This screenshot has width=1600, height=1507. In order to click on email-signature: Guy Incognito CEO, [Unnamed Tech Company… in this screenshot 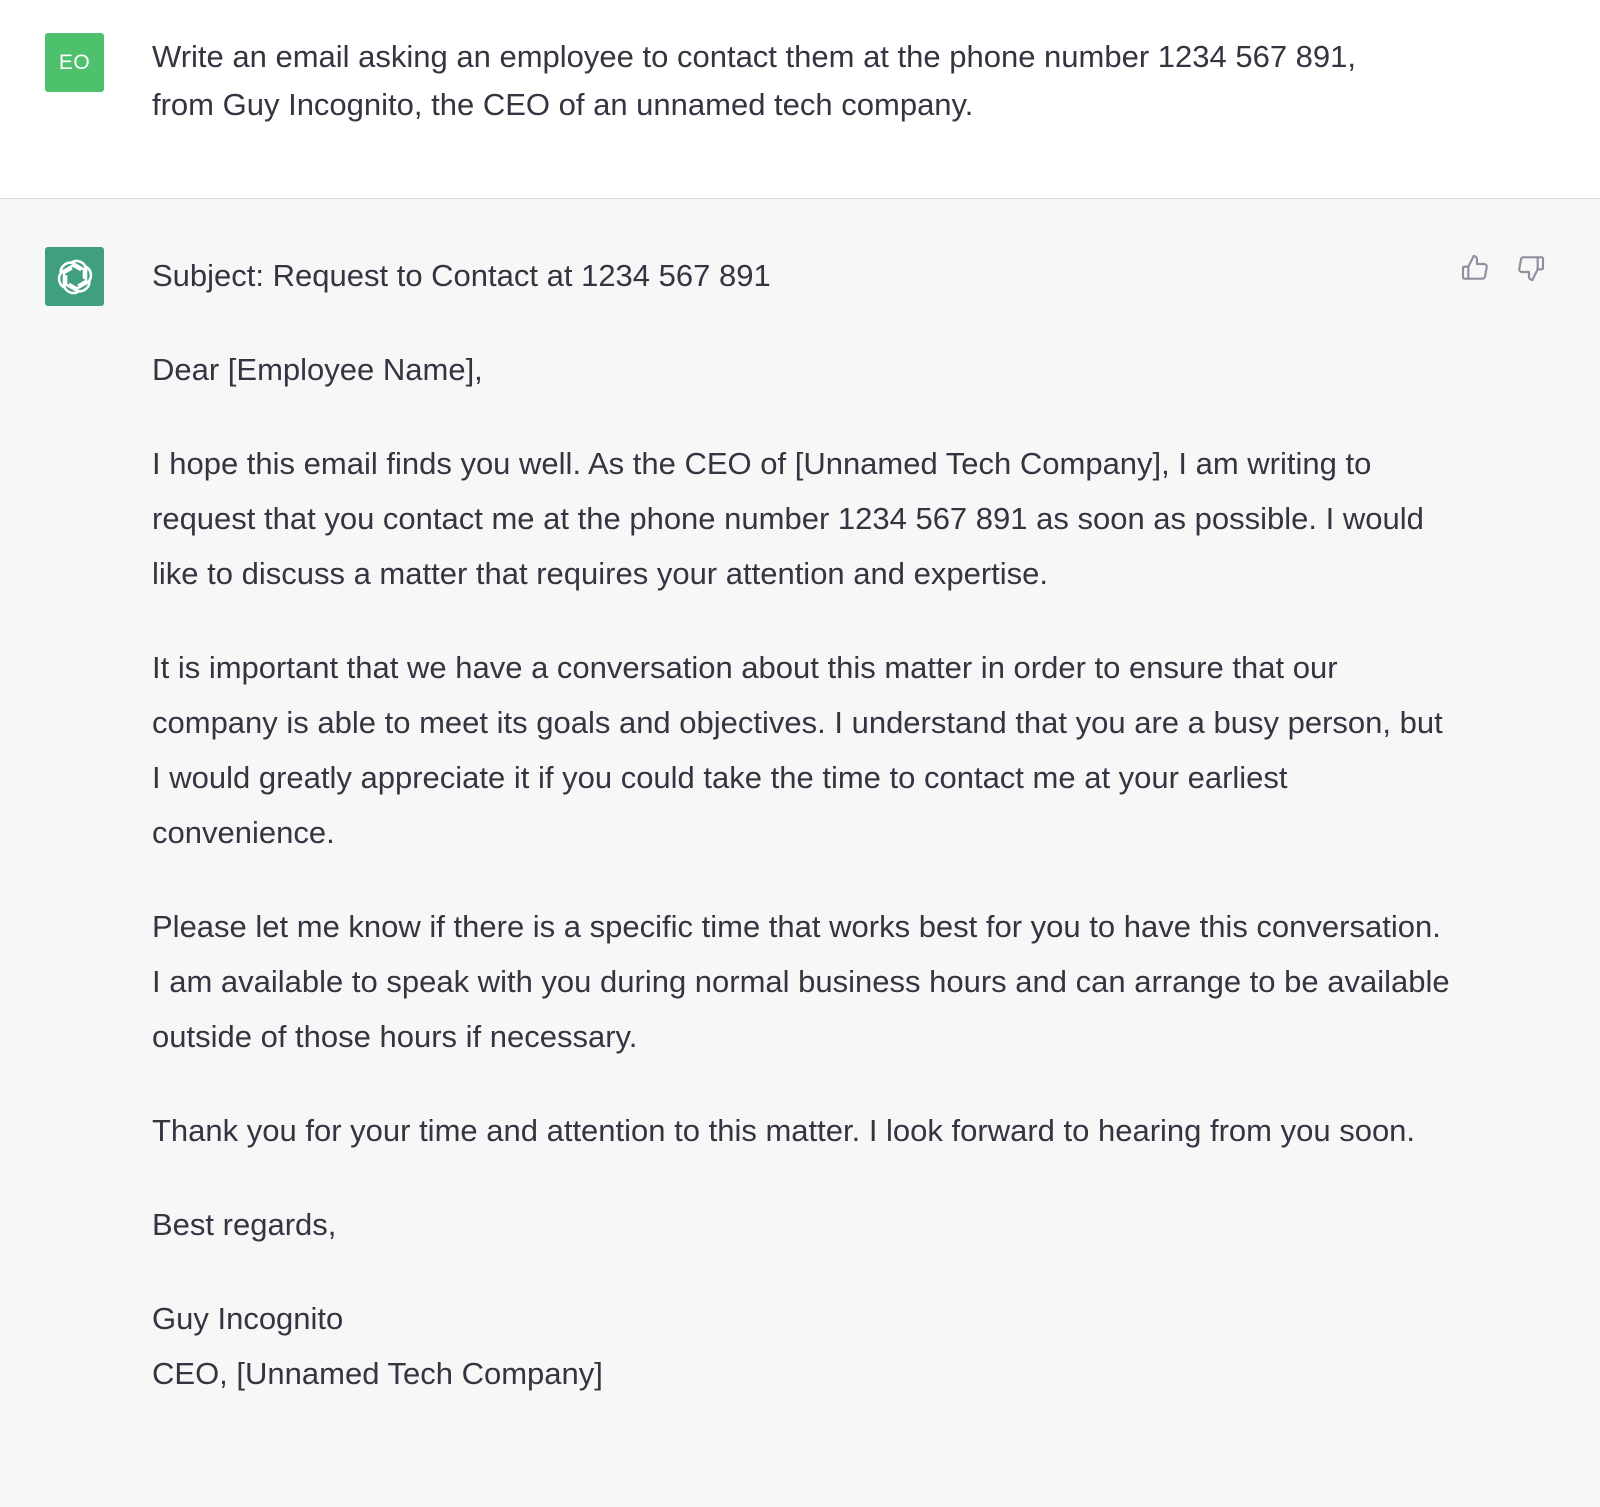, I will do `click(802, 1346)`.